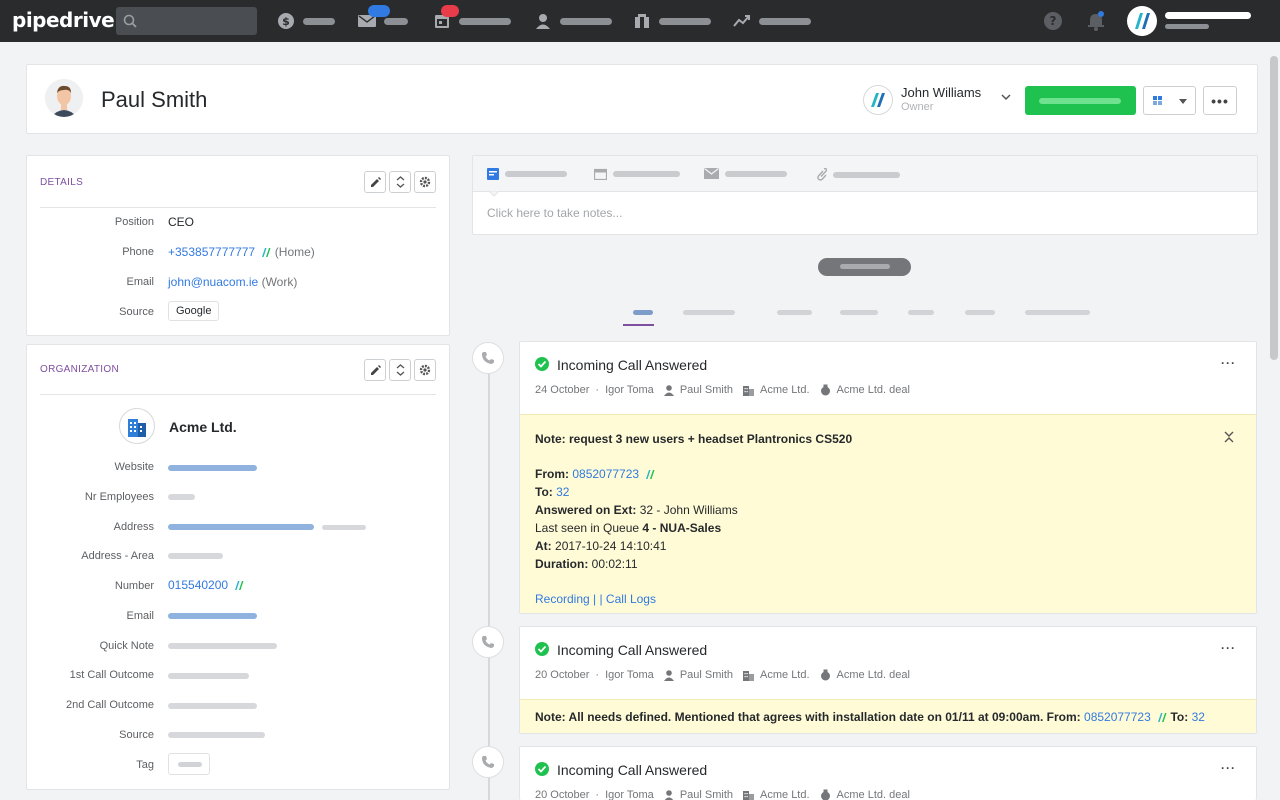 The height and width of the screenshot is (800, 1280). What do you see at coordinates (682, 528) in the screenshot?
I see `queue-value: 4 - NUA-Sales` at bounding box center [682, 528].